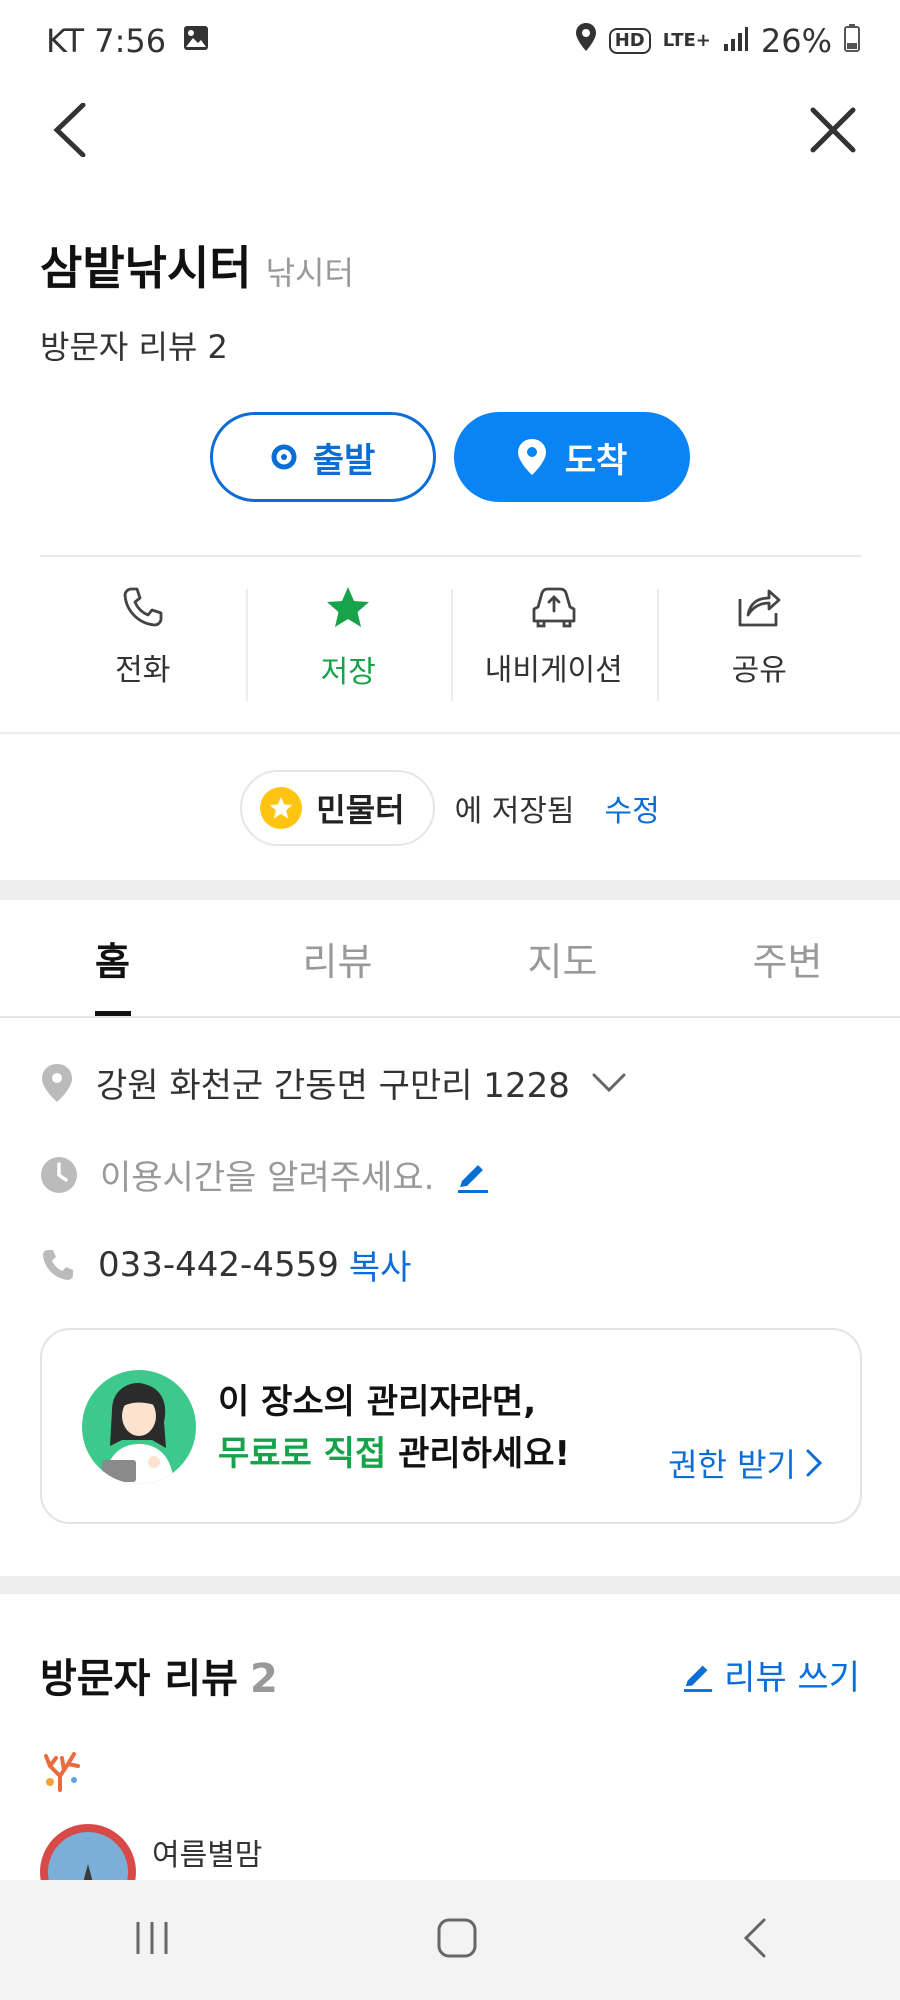  Describe the element at coordinates (62, 1770) in the screenshot. I see `coral-badge-icon` at that location.